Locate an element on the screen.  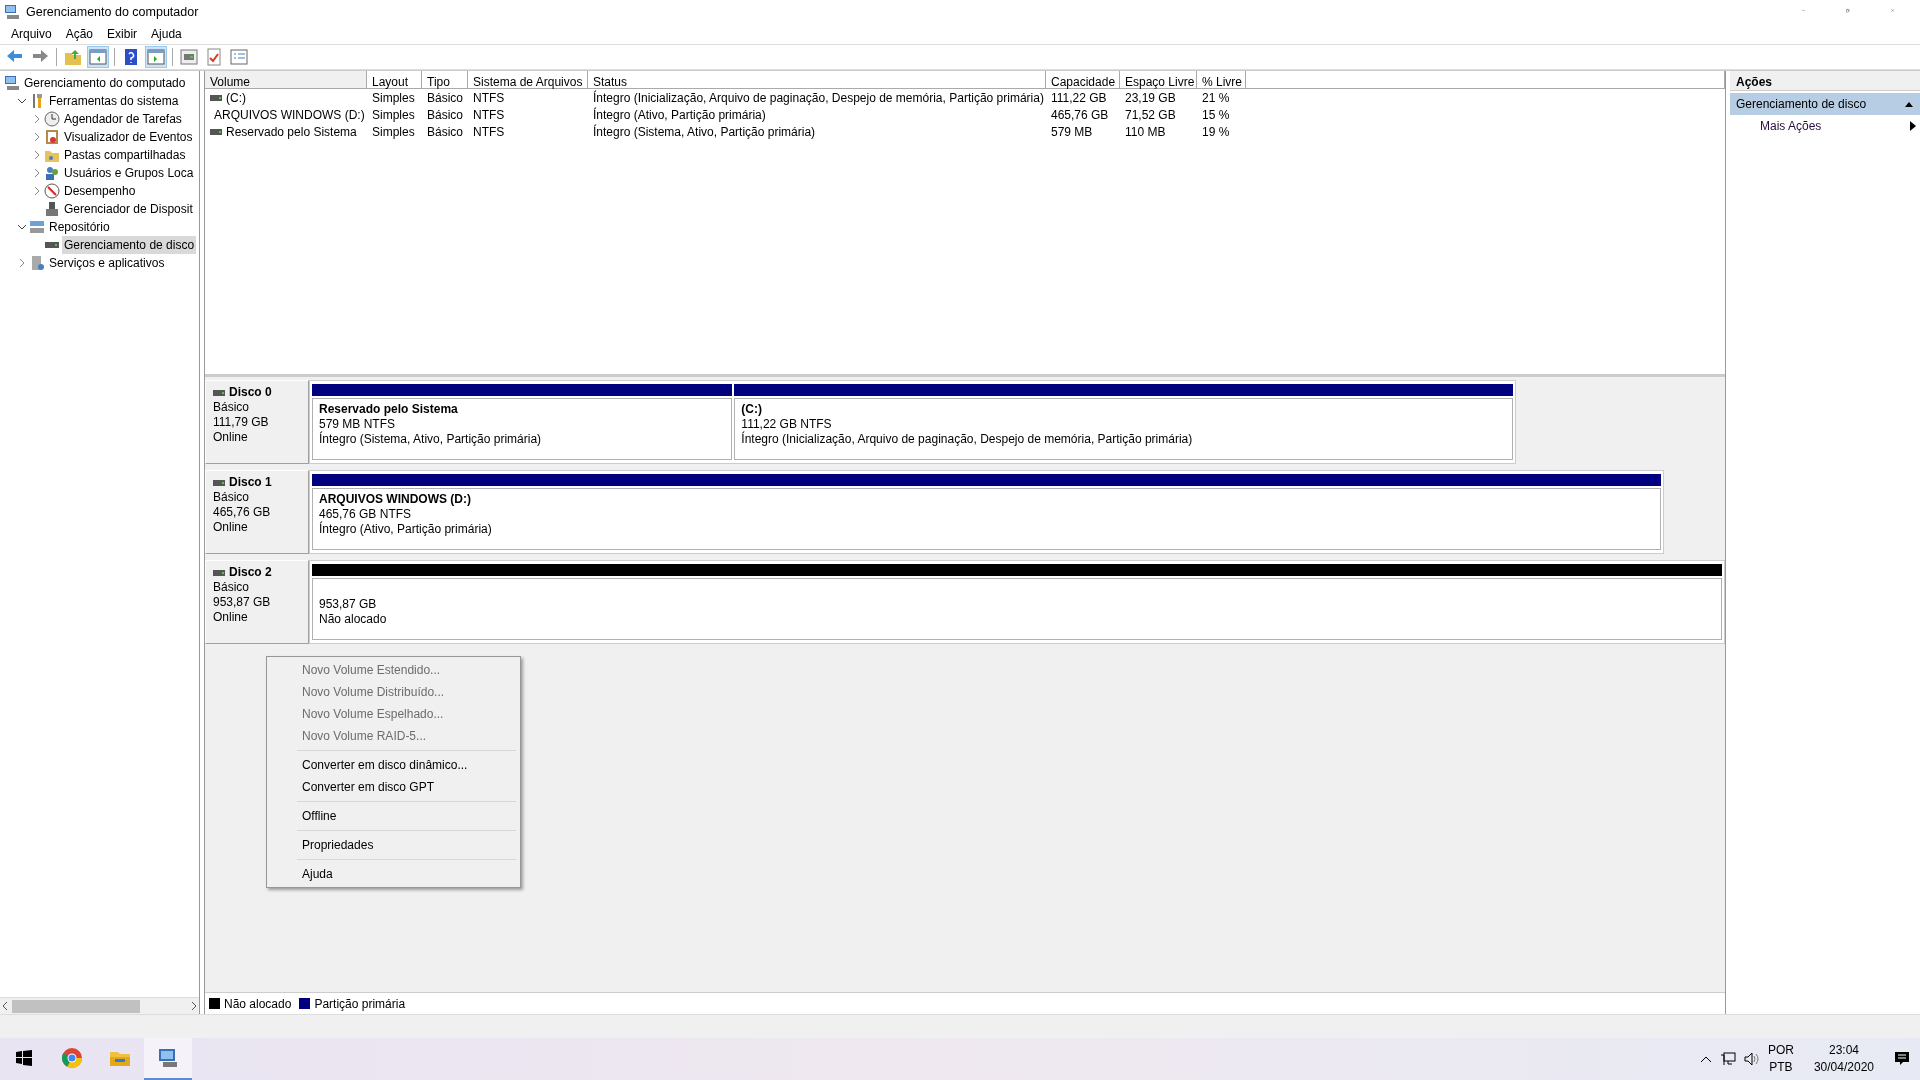
table-cell-text: 15 % is located at coordinates (1216, 114).